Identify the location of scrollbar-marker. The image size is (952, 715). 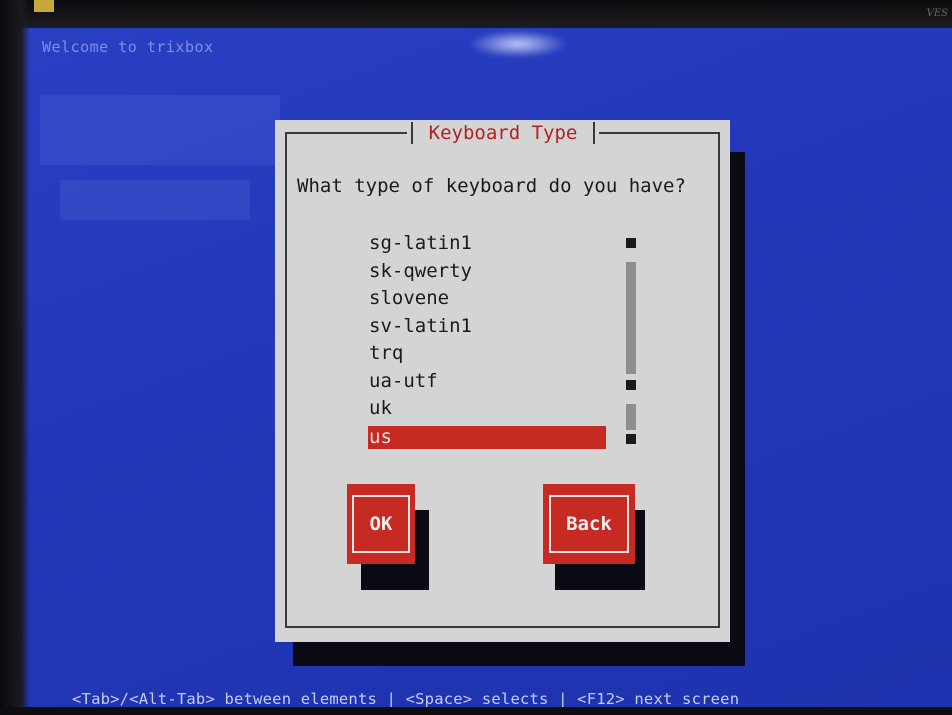
(631, 385).